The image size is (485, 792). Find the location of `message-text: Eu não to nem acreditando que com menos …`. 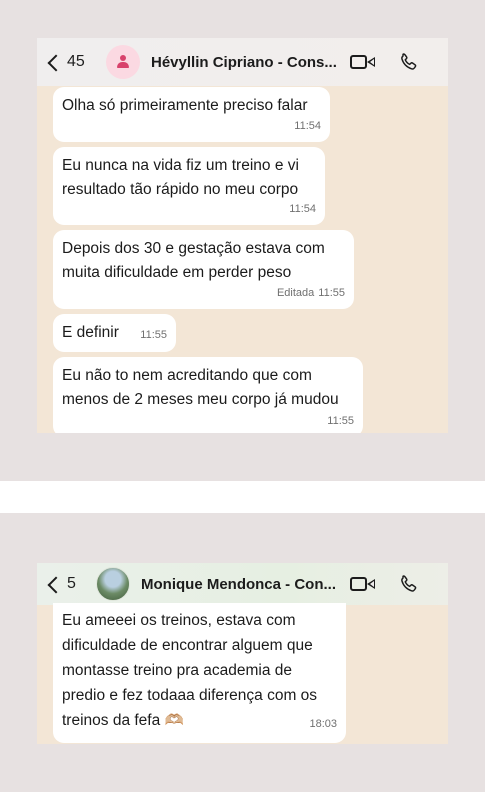

message-text: Eu não to nem acreditando que com menos … is located at coordinates (200, 387).